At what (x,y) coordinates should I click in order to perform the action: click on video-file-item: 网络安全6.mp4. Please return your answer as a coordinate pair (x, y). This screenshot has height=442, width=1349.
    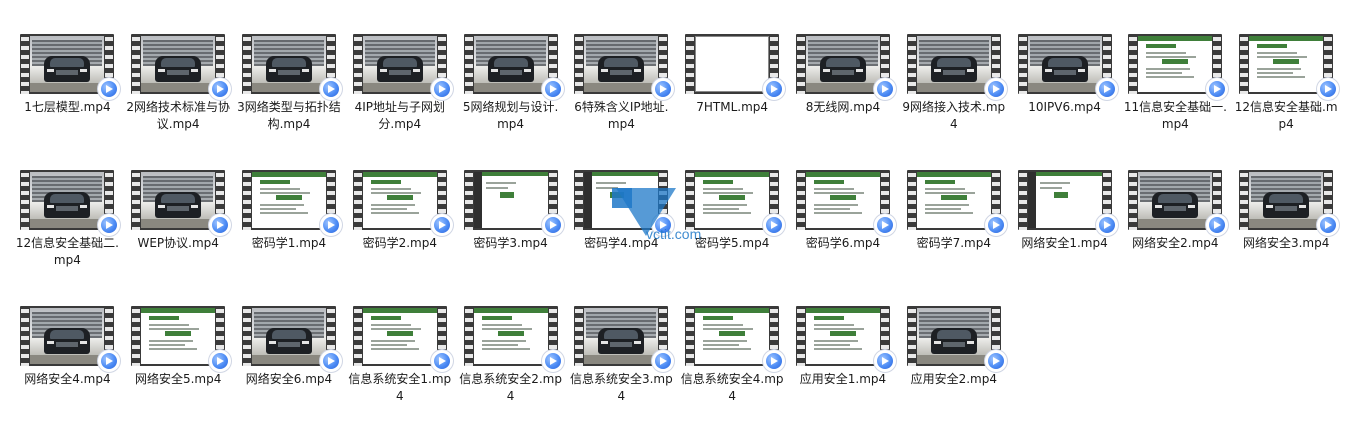
    Looking at the image, I should click on (289, 374).